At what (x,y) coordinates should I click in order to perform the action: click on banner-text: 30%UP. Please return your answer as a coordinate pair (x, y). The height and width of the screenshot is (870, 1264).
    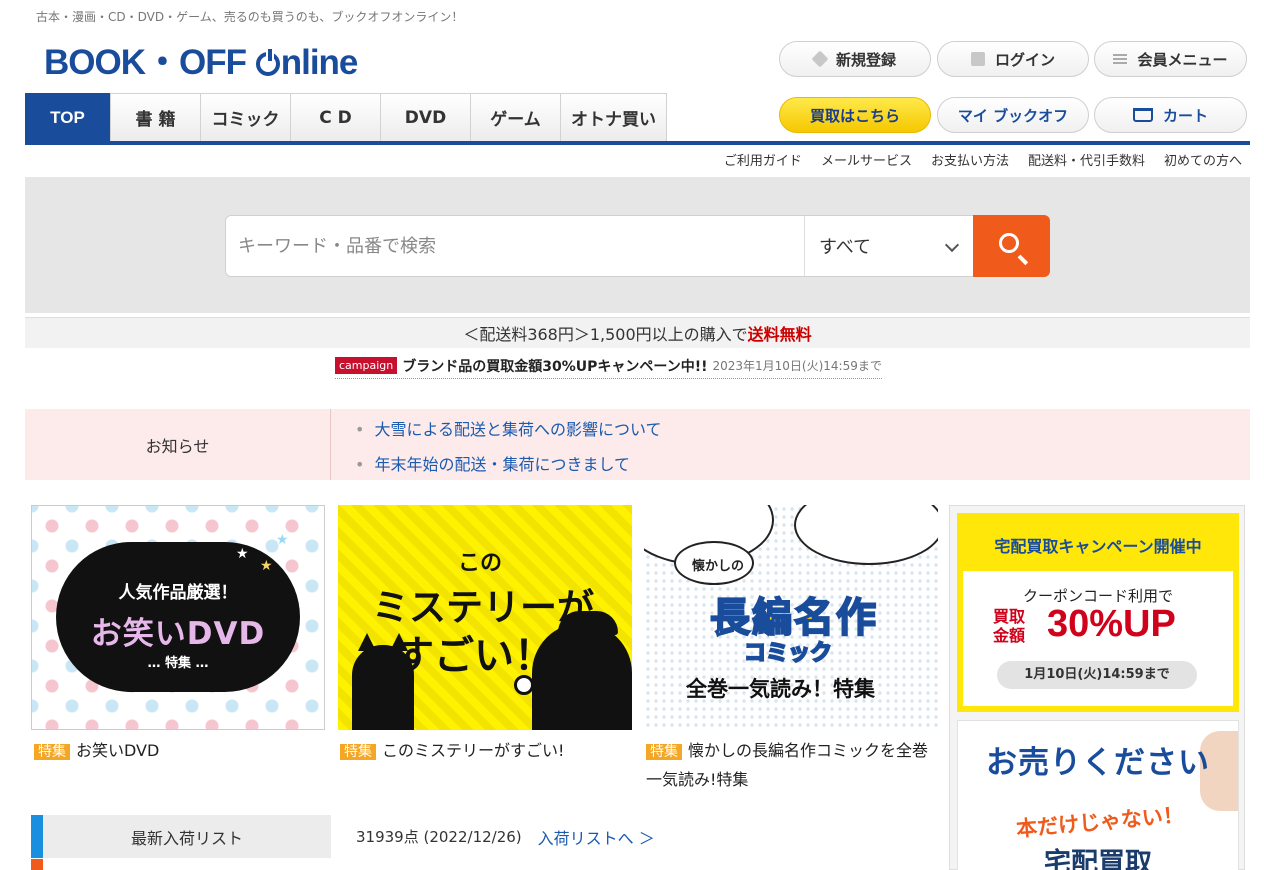
    Looking at the image, I should click on (1111, 624).